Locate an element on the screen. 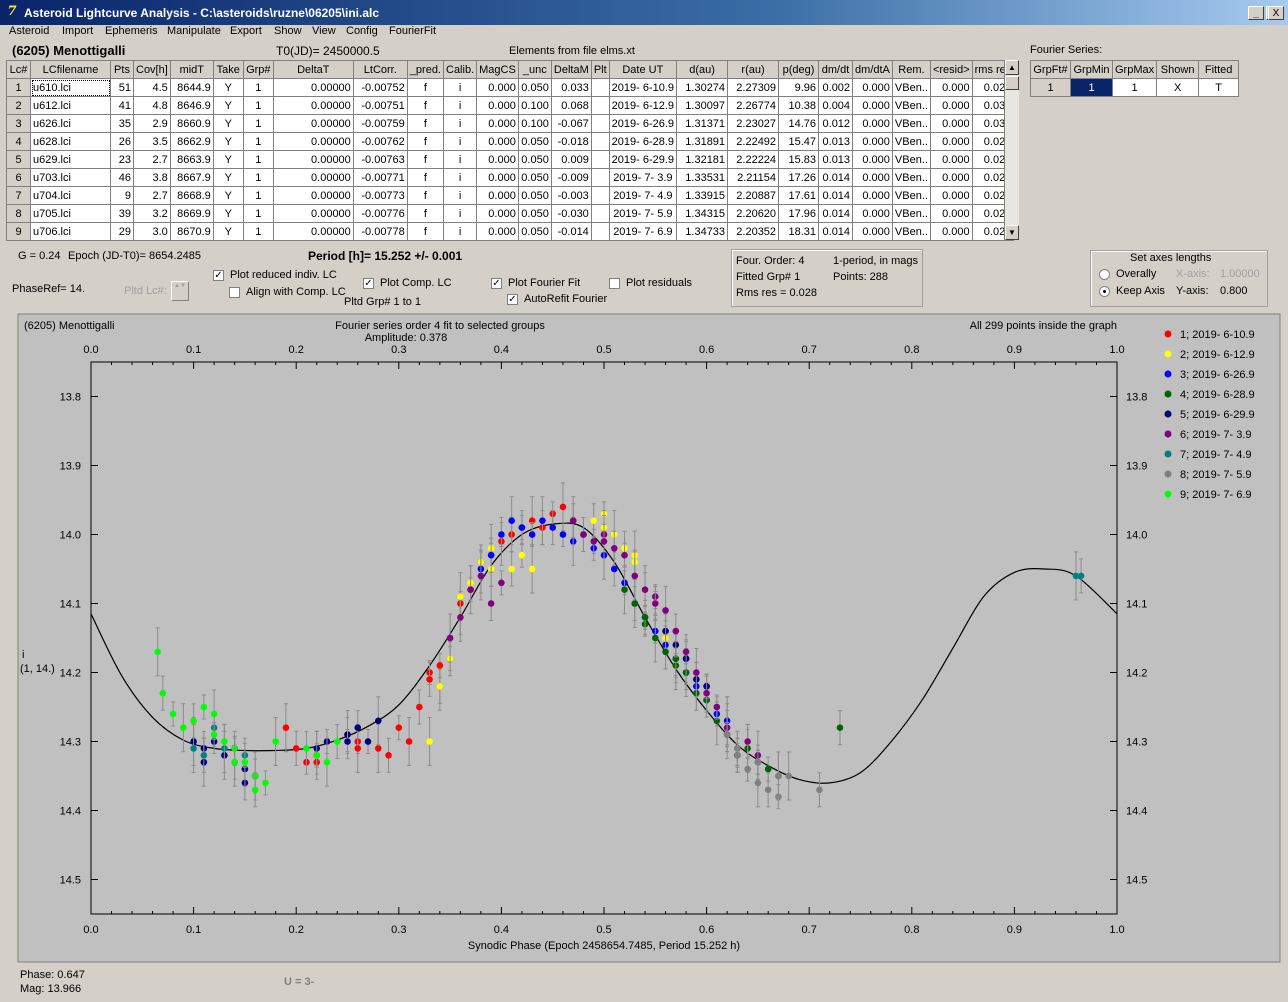 This screenshot has height=1002, width=1288. x-tick-label-bottom: 1.0 is located at coordinates (1116, 930).